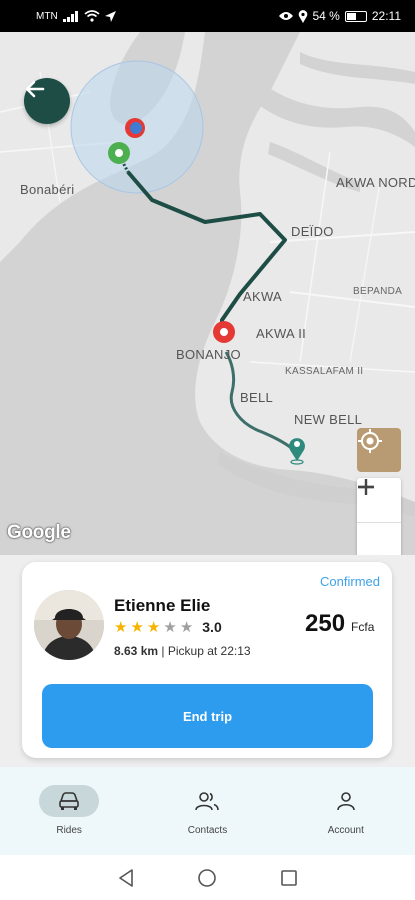  I want to click on pickup-marker, so click(224, 332).